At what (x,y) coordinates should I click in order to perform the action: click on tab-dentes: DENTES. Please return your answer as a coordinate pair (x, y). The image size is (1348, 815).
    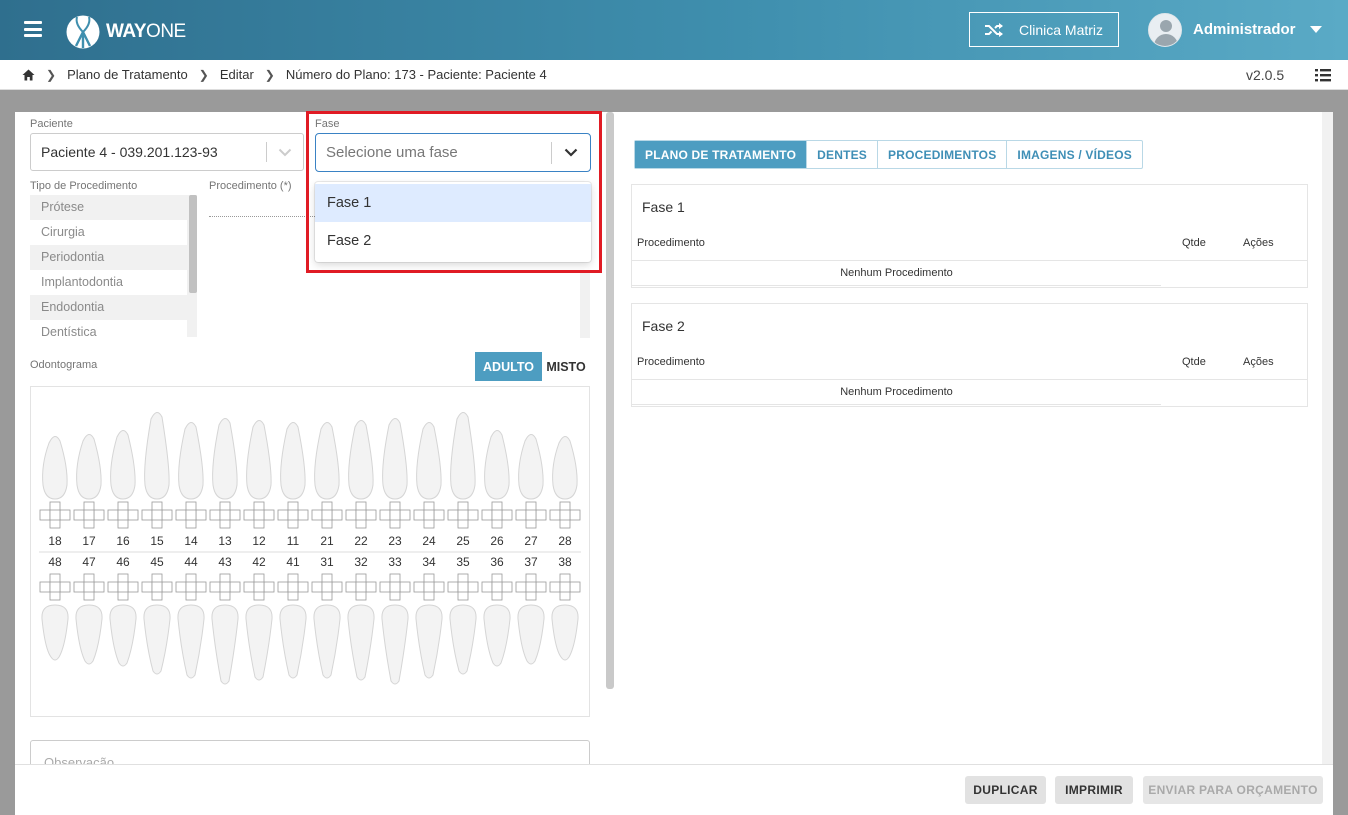
    Looking at the image, I should click on (841, 154).